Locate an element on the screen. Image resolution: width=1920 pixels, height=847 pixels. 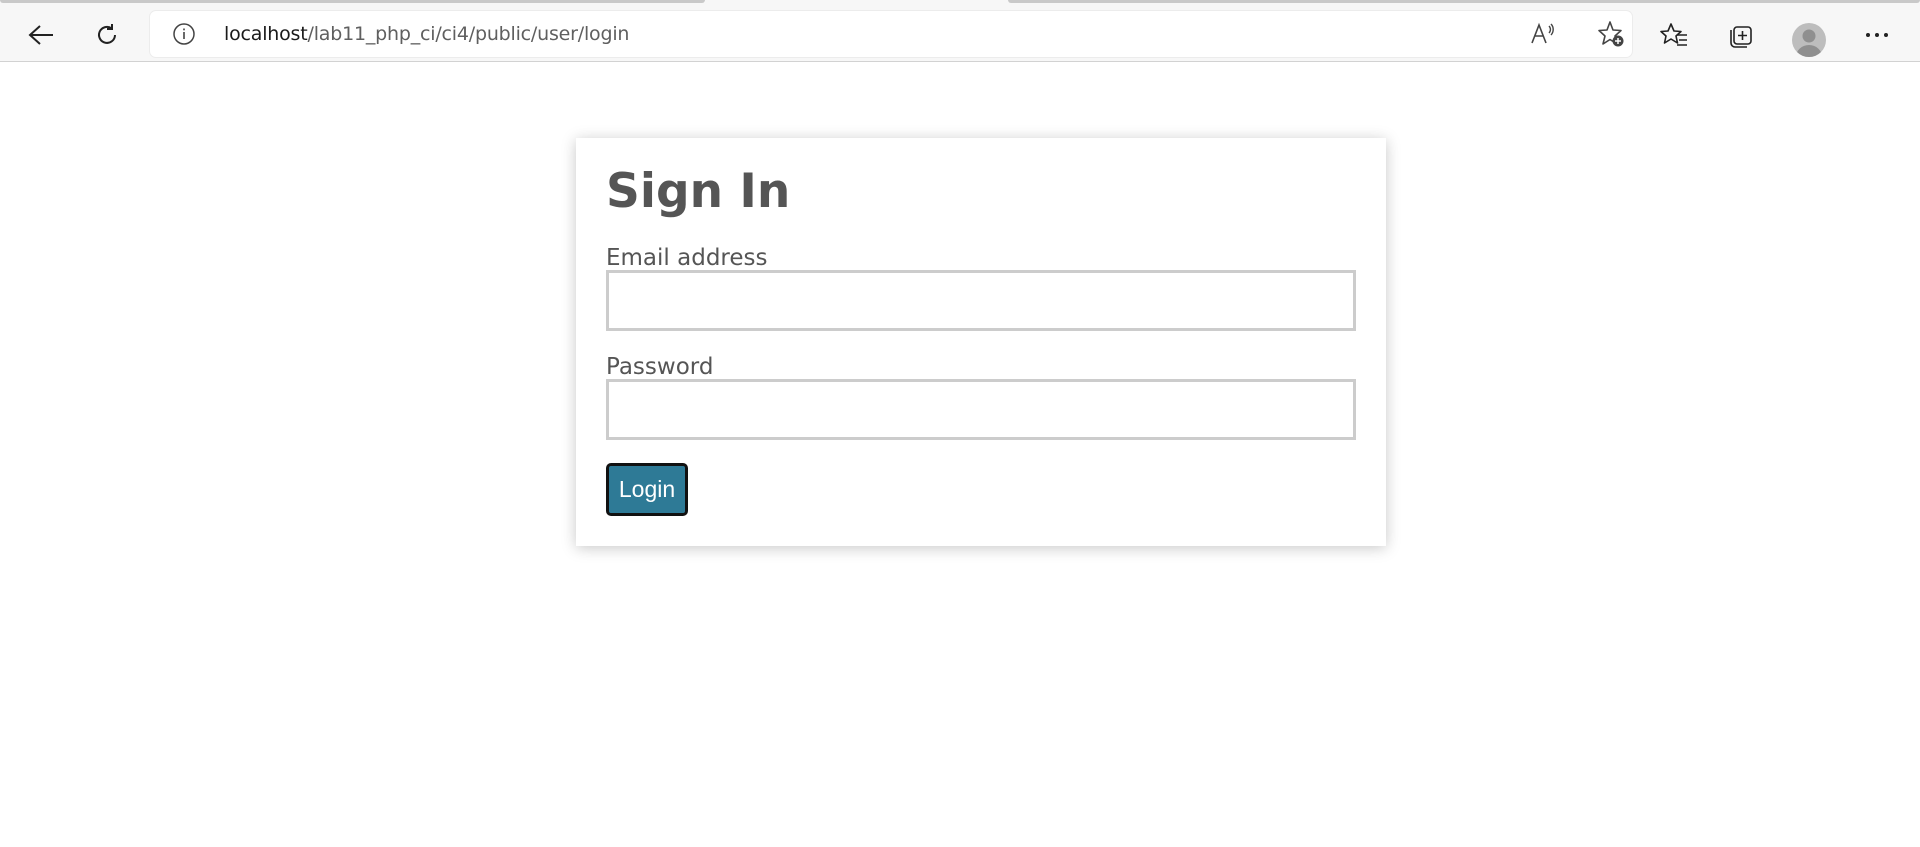
more-menu-icon is located at coordinates (1877, 35).